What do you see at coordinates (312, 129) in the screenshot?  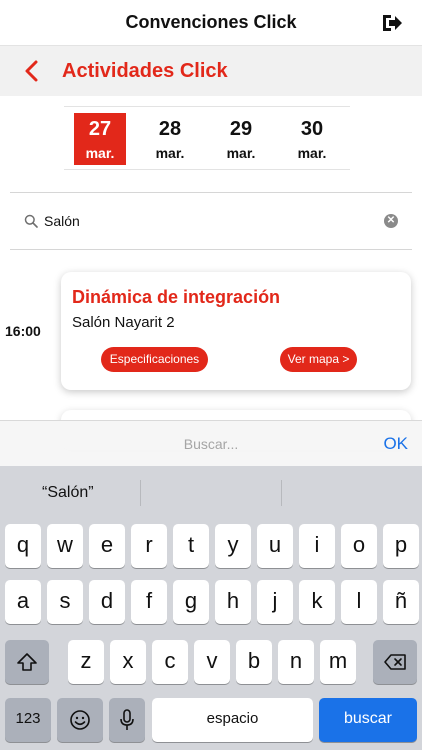 I see `date-day: 30` at bounding box center [312, 129].